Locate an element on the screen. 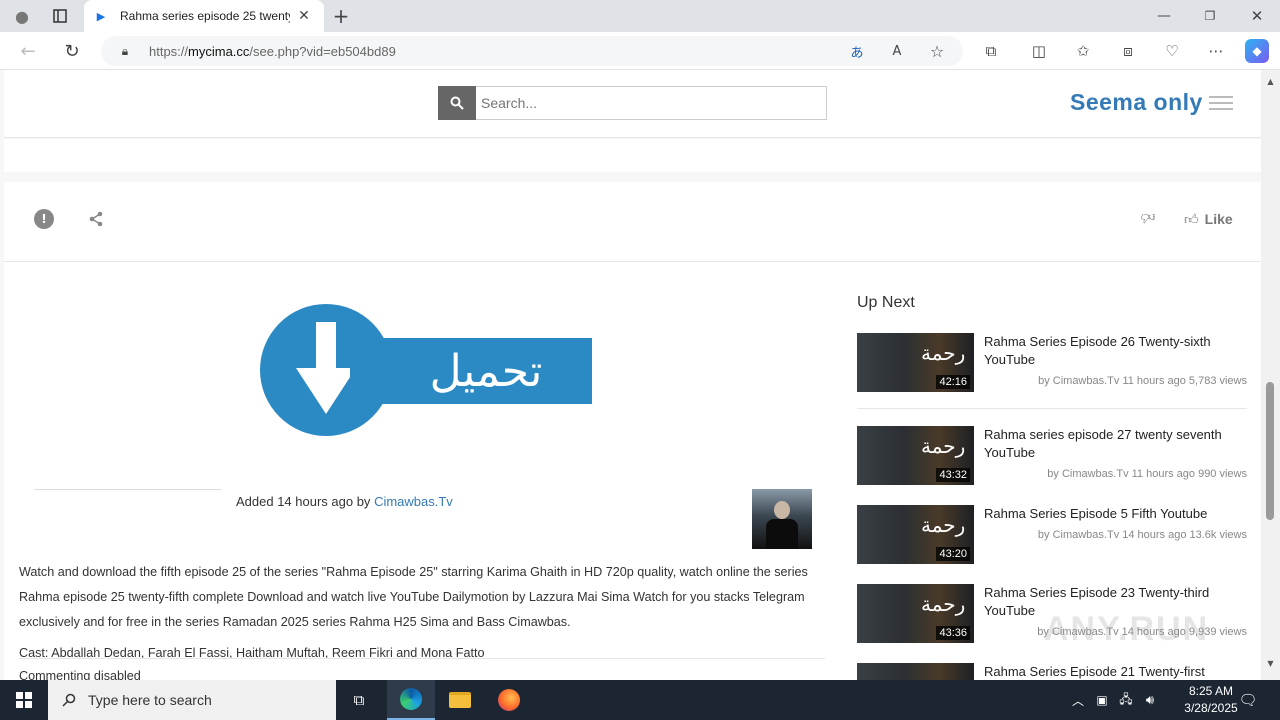 This screenshot has height=720, width=1280. added-info: Added 14 hours ago by Cimawbas.Tv is located at coordinates (344, 501).